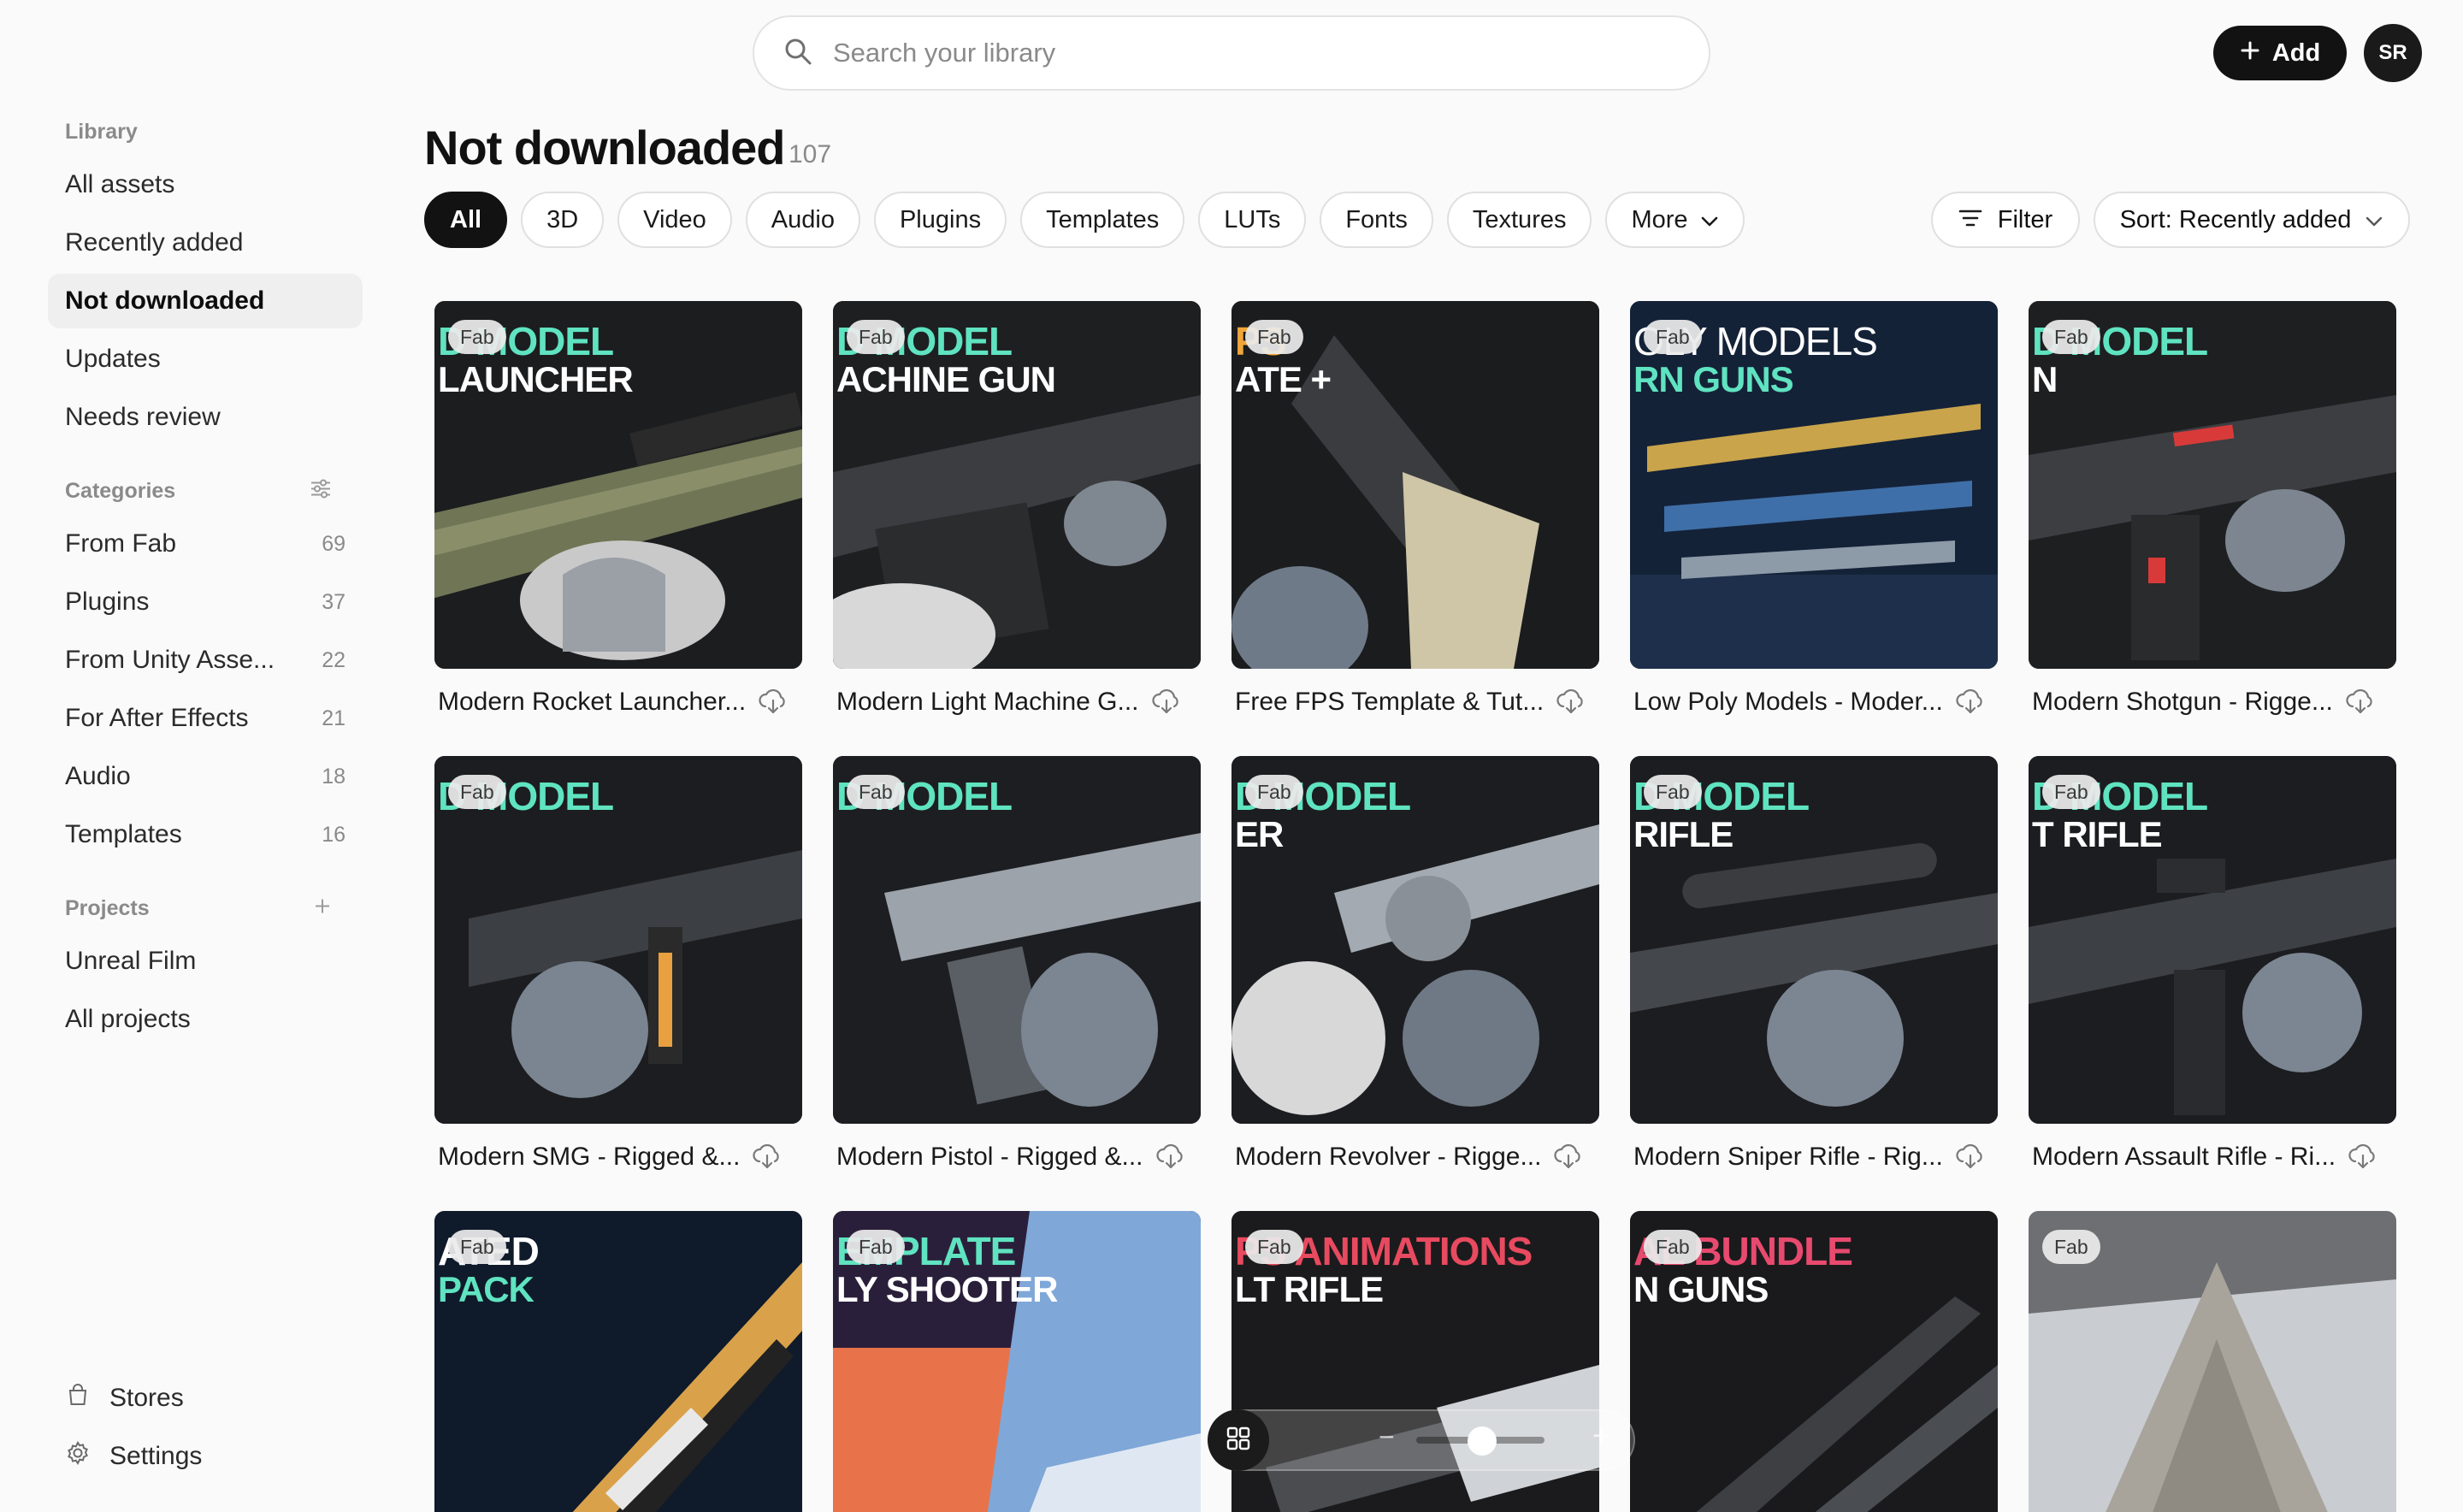 Image resolution: width=2463 pixels, height=1512 pixels. Describe the element at coordinates (205, 359) in the screenshot. I see `sidebar-item-updates: Updates` at that location.